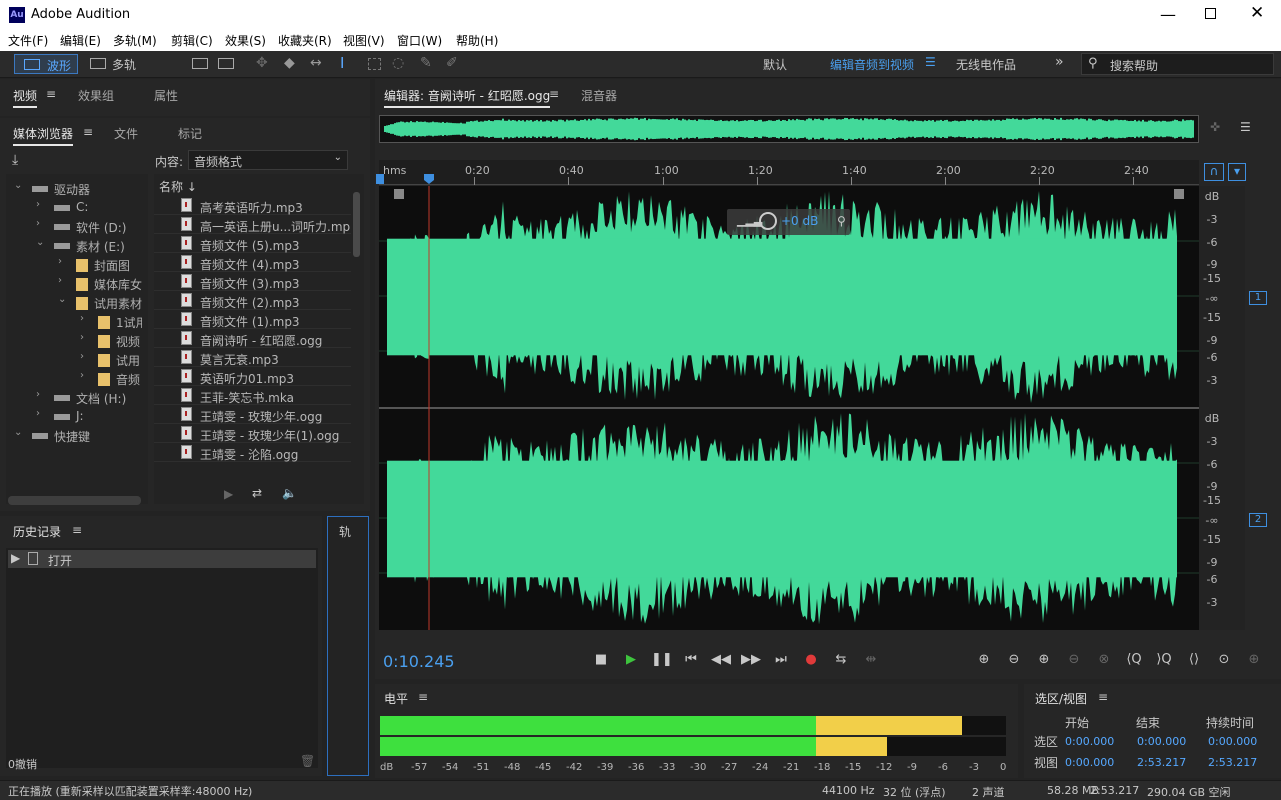  Describe the element at coordinates (46, 64) in the screenshot. I see `waveform-view-button: 波形` at that location.